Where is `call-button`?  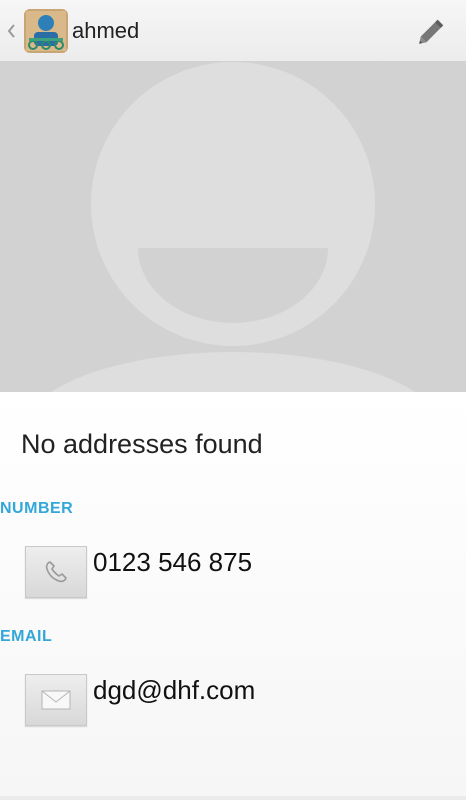 call-button is located at coordinates (56, 572).